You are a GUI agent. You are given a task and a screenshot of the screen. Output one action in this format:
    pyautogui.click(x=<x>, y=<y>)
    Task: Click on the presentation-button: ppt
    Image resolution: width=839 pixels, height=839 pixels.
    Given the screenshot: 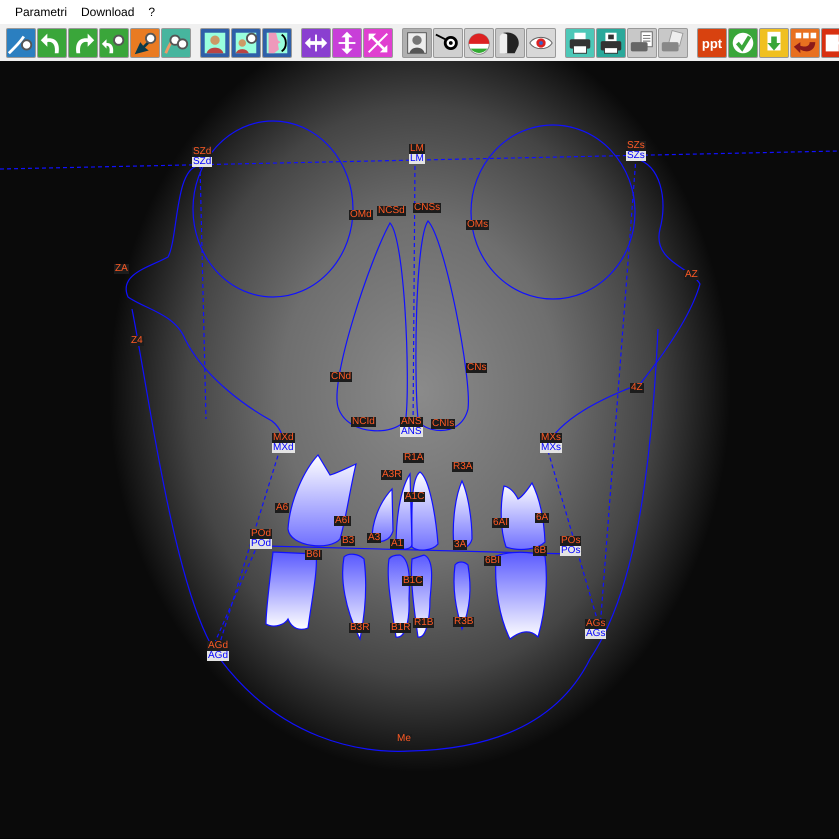 What is the action you would take?
    pyautogui.click(x=712, y=43)
    